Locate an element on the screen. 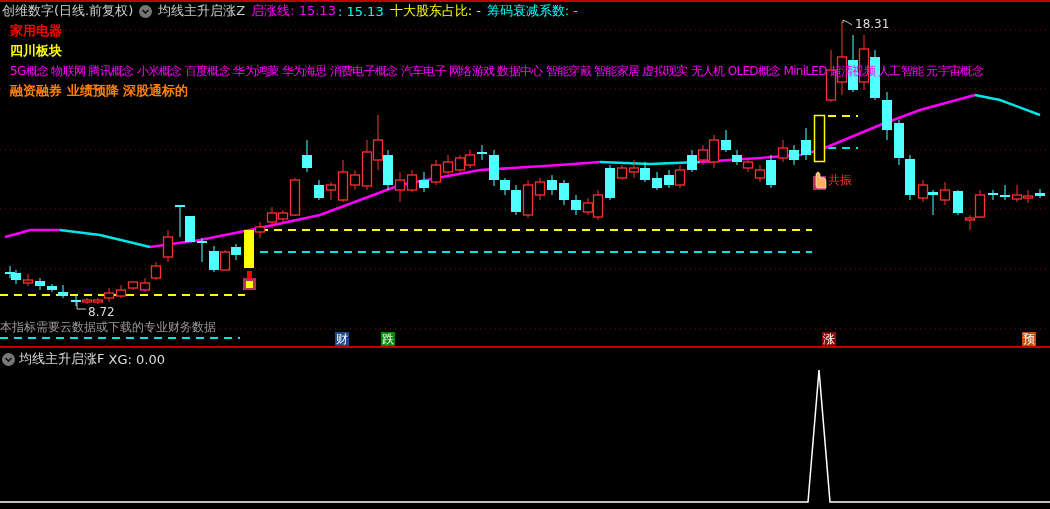 The width and height of the screenshot is (1050, 509). signal-marker-icon is located at coordinates (249, 280).